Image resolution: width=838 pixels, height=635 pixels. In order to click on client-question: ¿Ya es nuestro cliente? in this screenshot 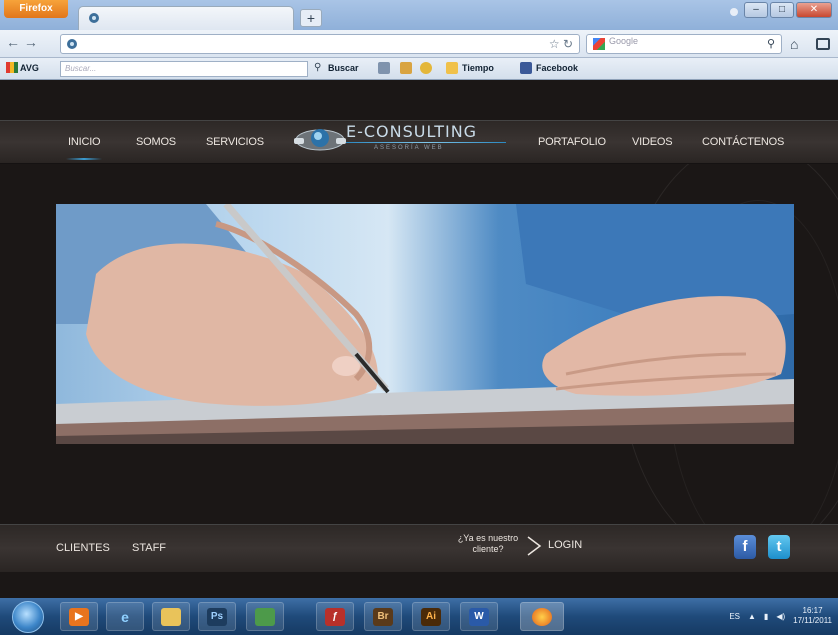, I will do `click(488, 544)`.